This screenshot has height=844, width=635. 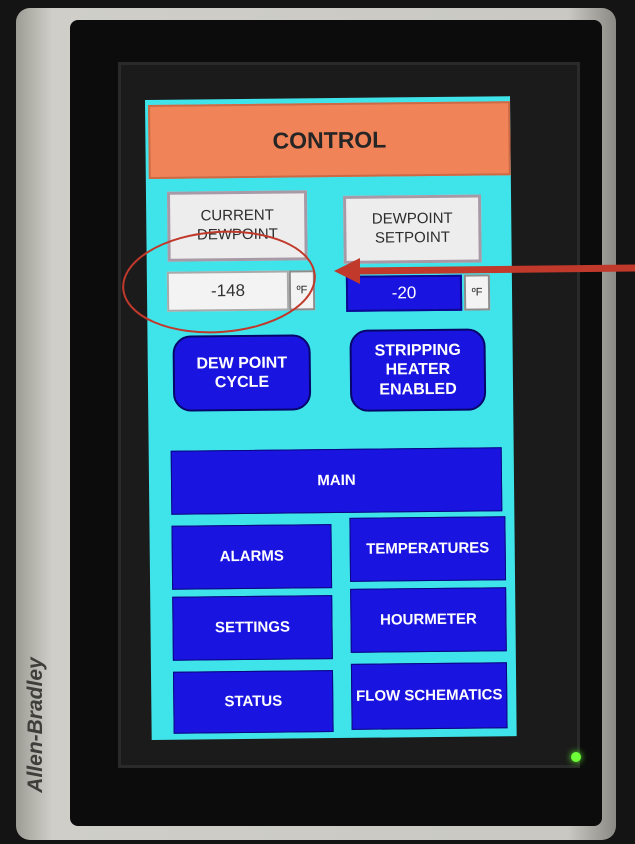 What do you see at coordinates (576, 757) in the screenshot?
I see `power-led-icon` at bounding box center [576, 757].